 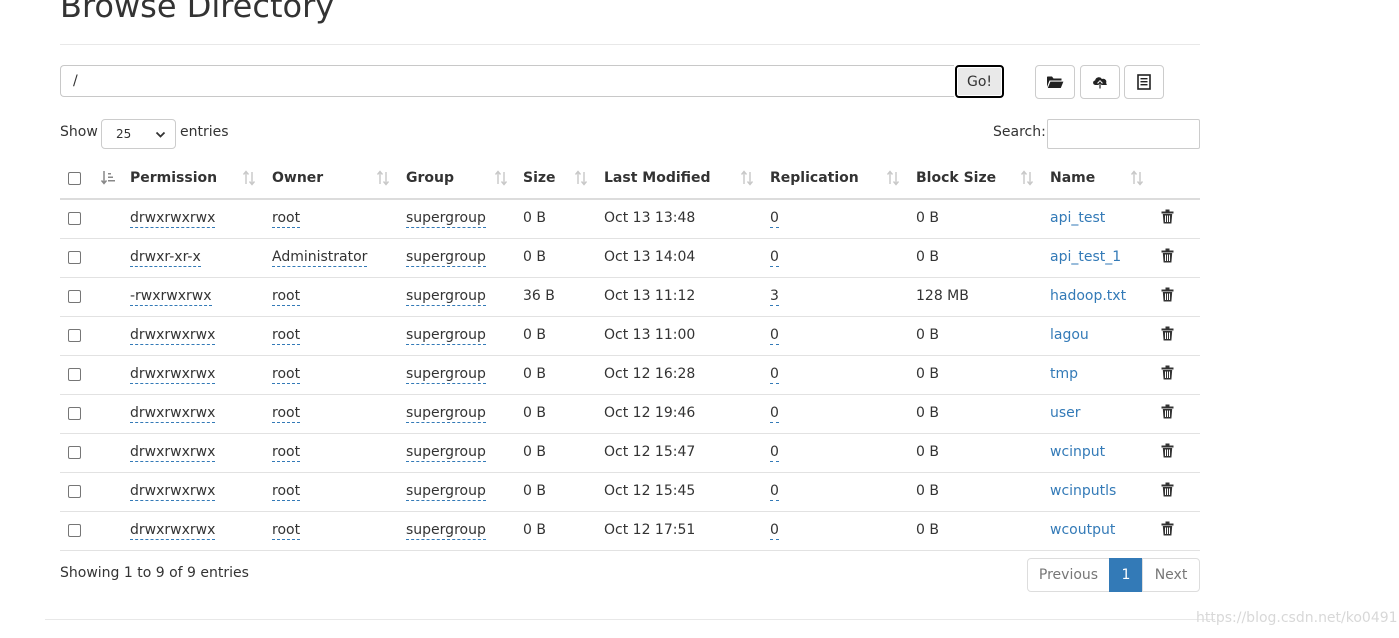 What do you see at coordinates (1297, 618) in the screenshot?
I see `watermark: https://blog.csdn.net/ko0491` at bounding box center [1297, 618].